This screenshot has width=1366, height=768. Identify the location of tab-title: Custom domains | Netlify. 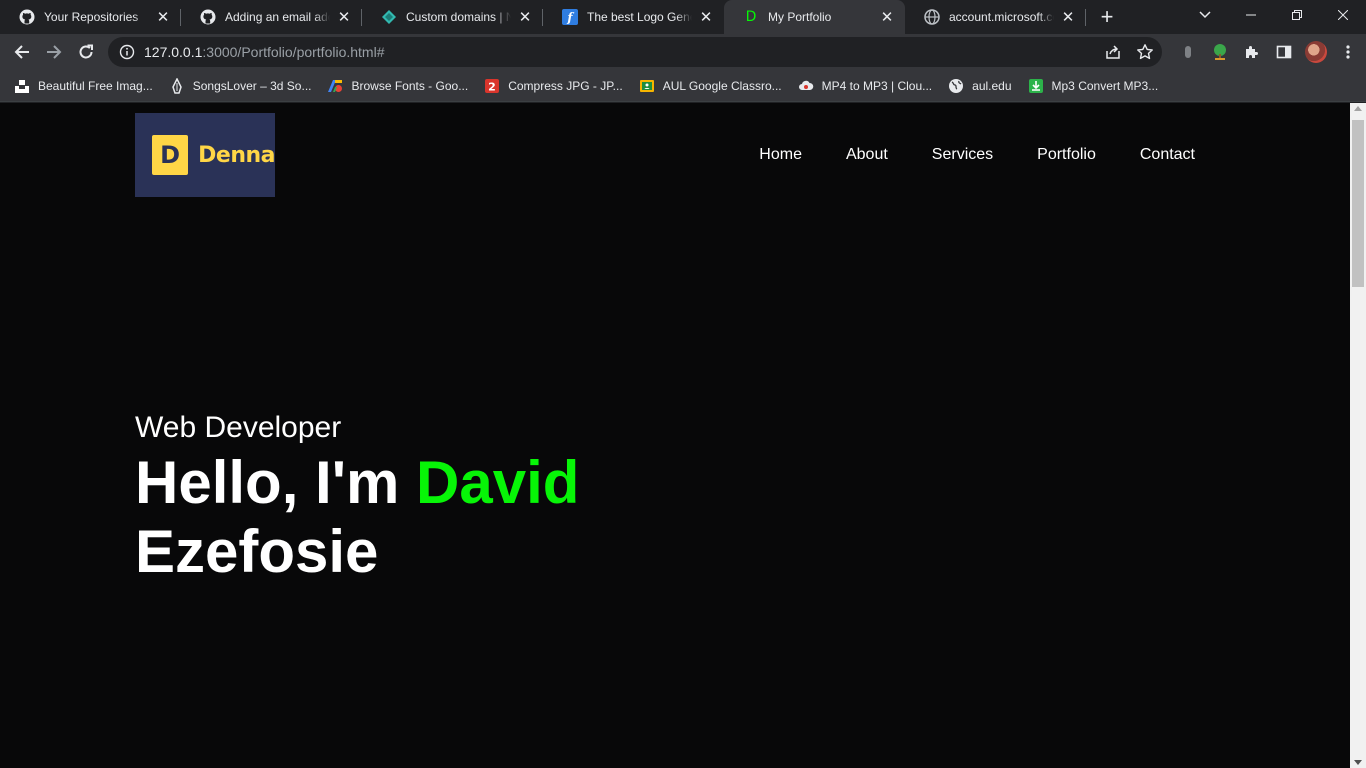
(458, 17).